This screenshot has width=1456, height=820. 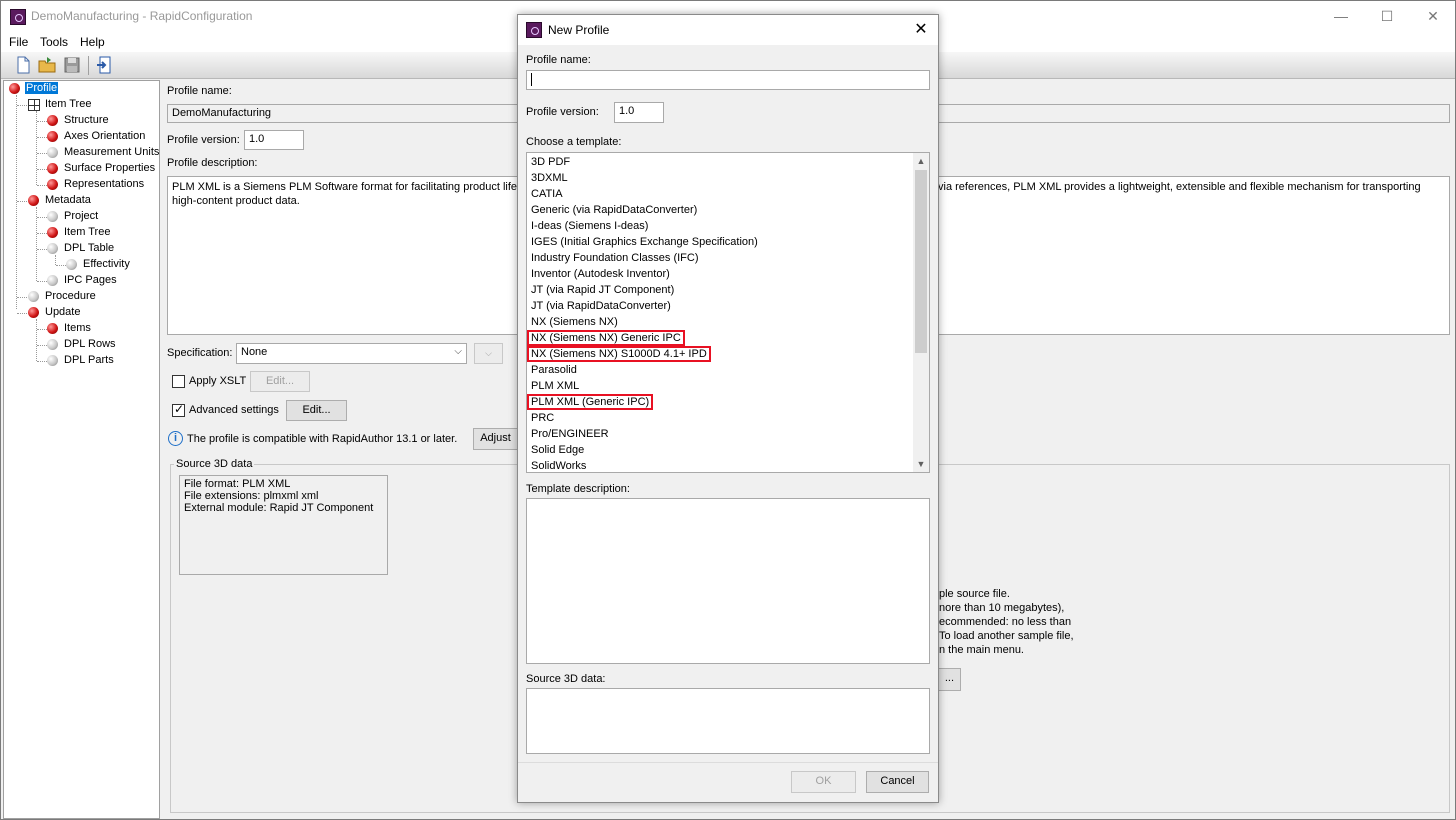 What do you see at coordinates (554, 370) in the screenshot?
I see `template-item: Parasolid` at bounding box center [554, 370].